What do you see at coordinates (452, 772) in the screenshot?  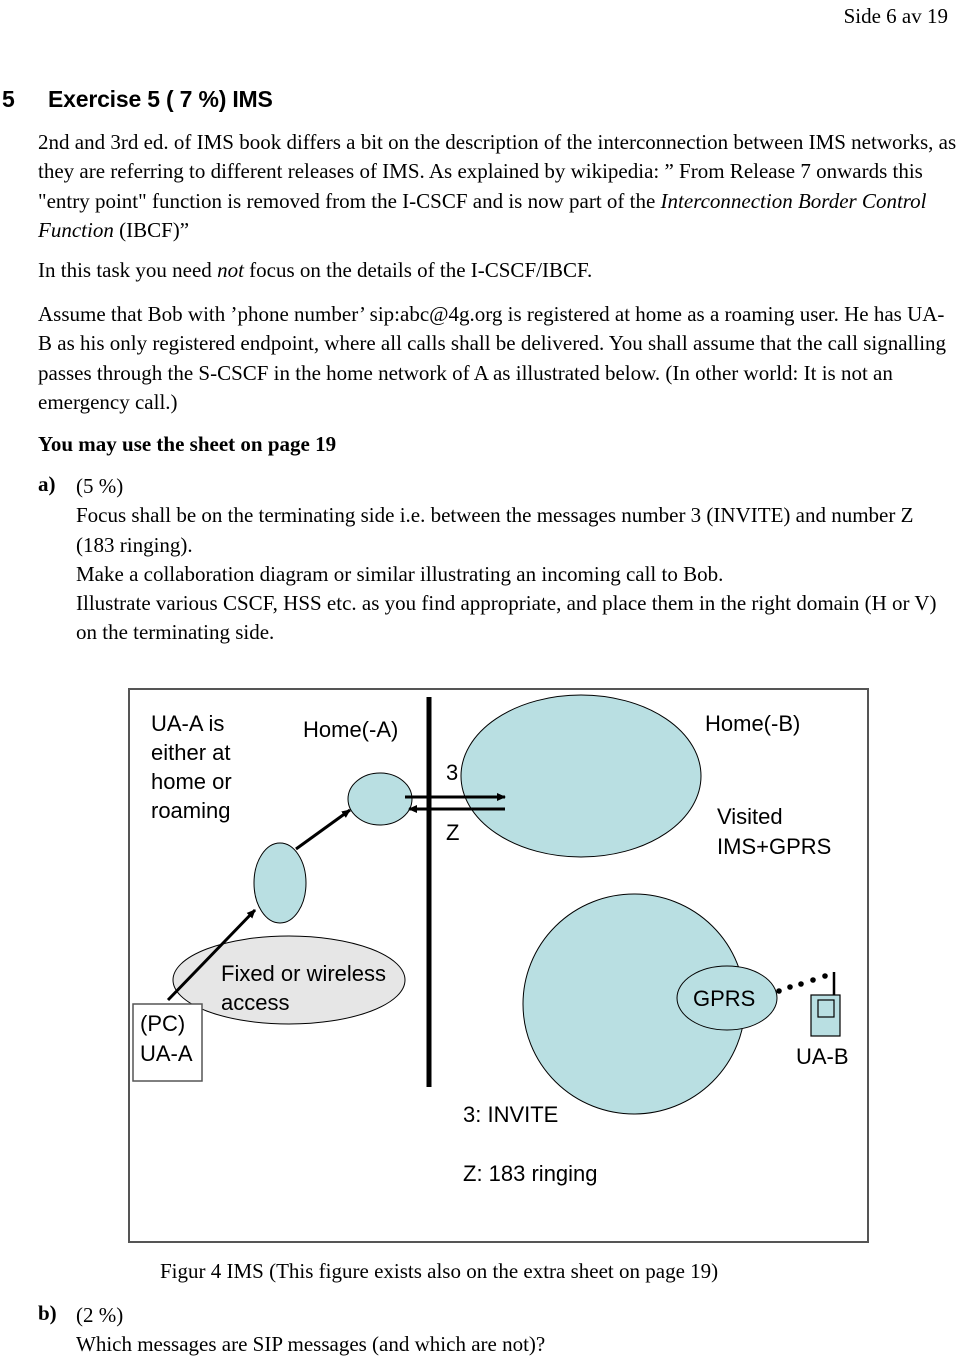 I see `message-3-label: 3` at bounding box center [452, 772].